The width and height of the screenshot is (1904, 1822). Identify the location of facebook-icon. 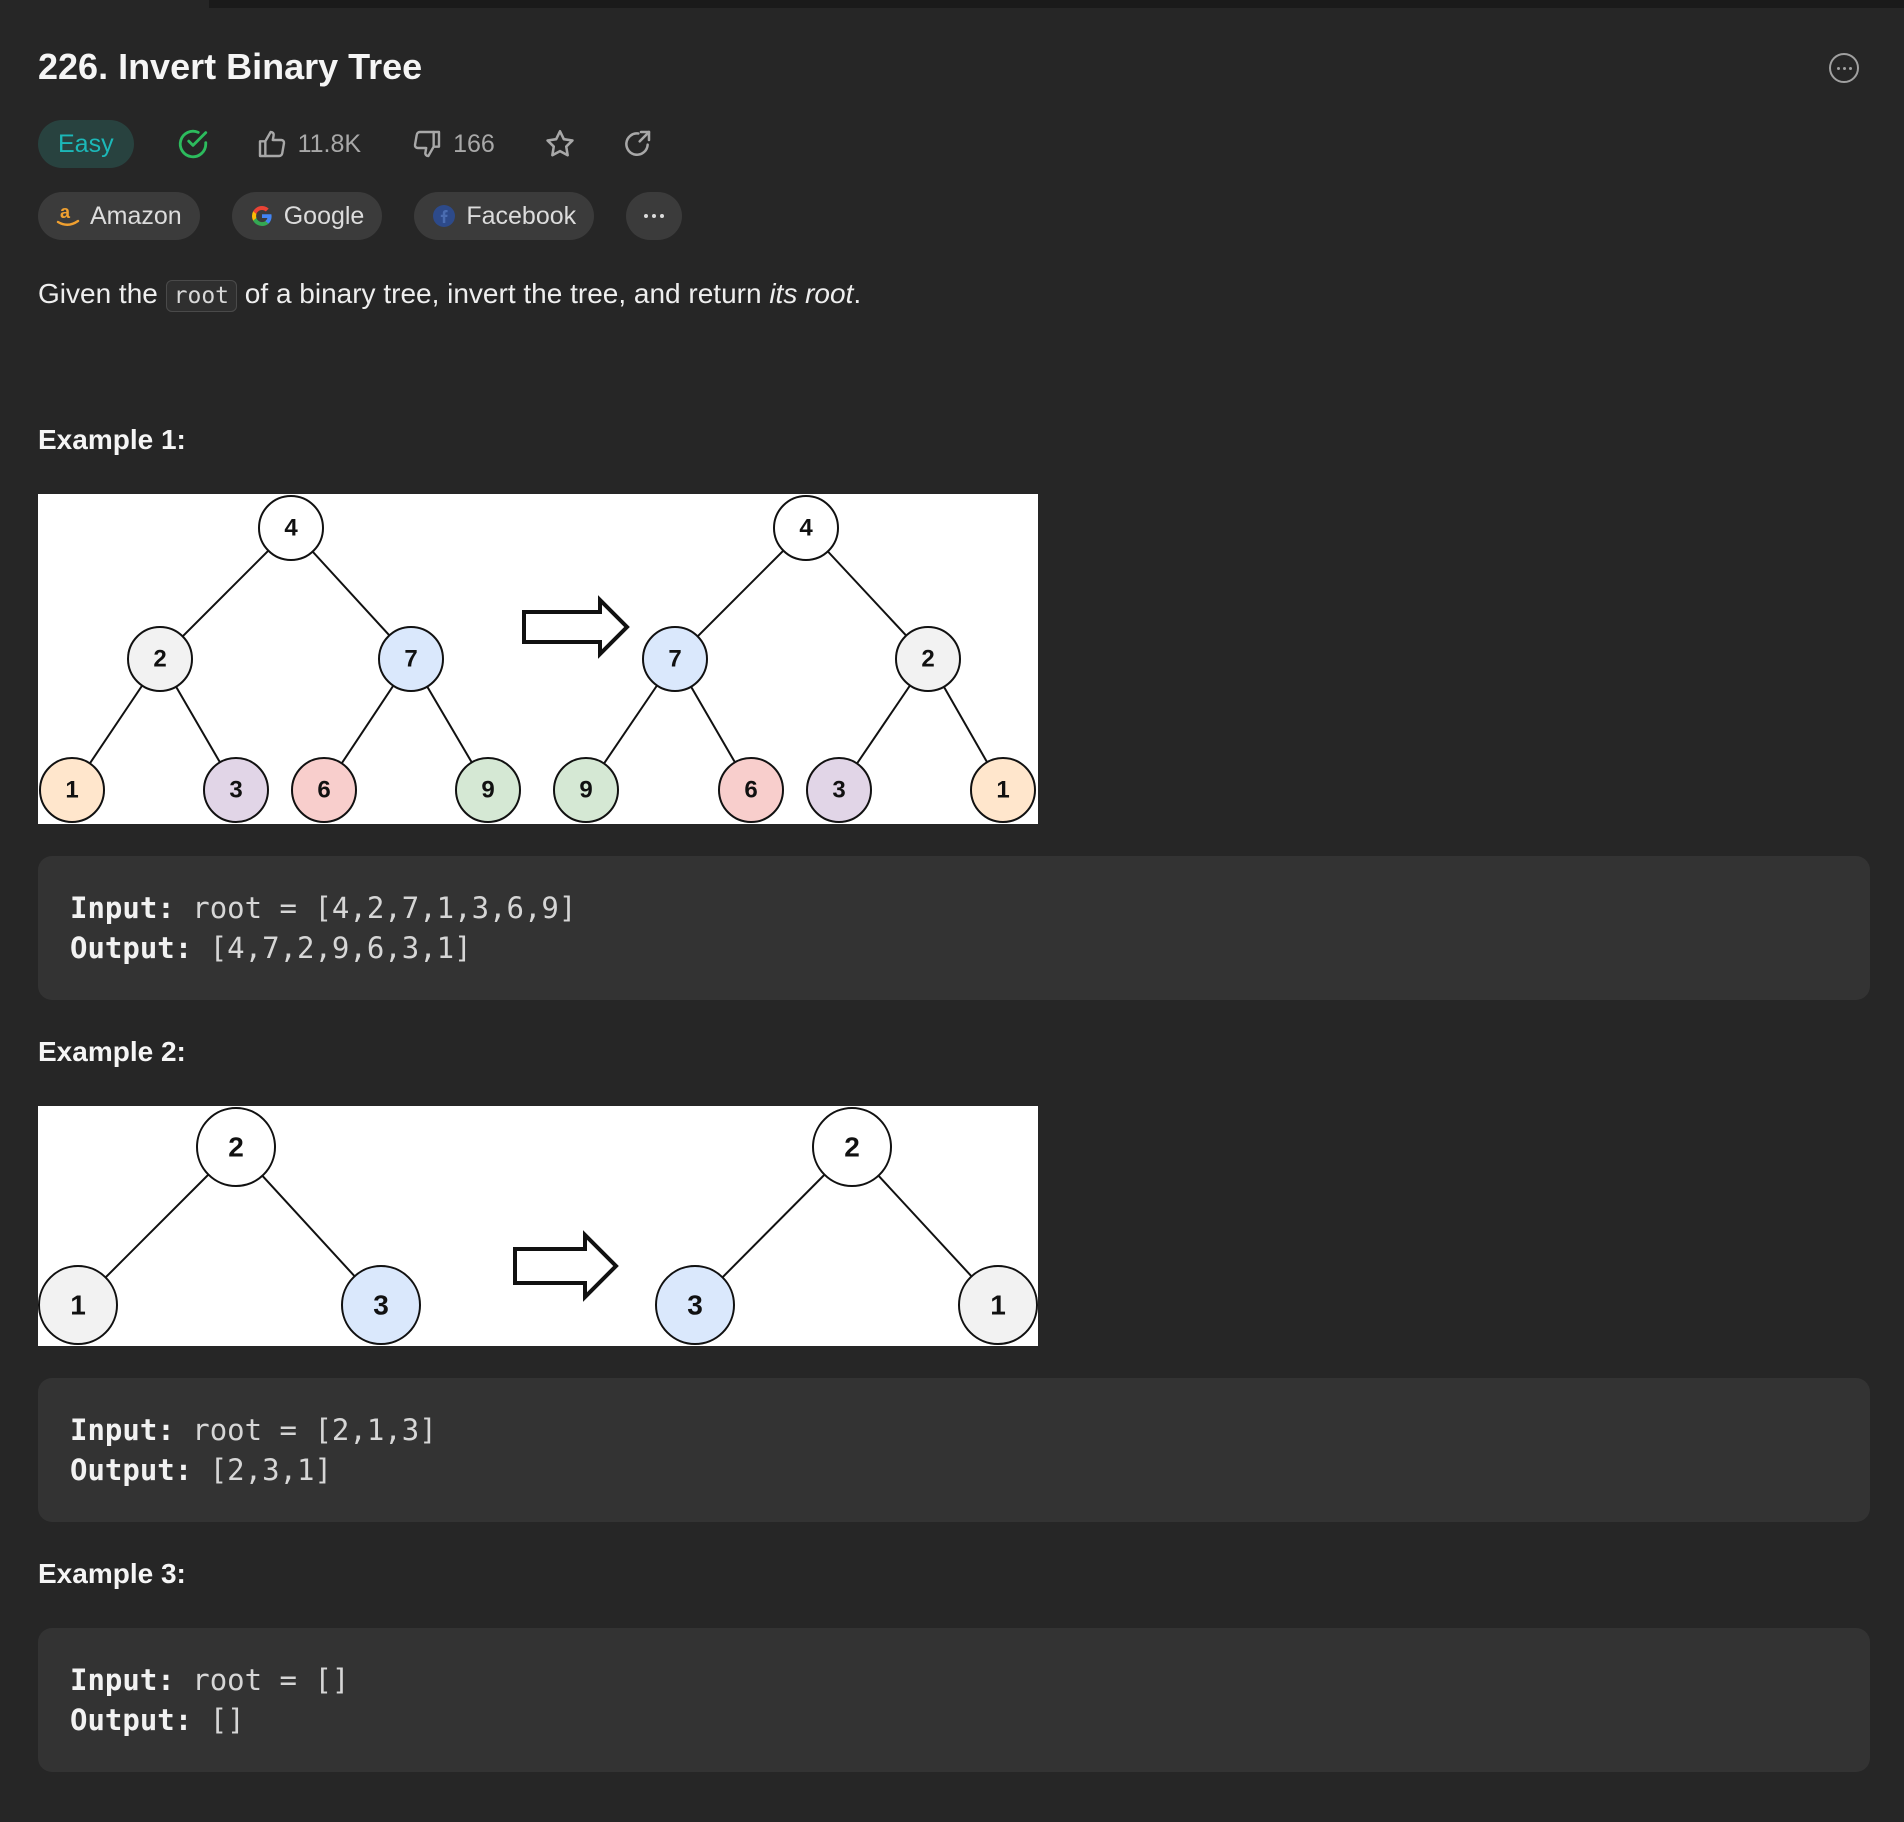
(444, 216).